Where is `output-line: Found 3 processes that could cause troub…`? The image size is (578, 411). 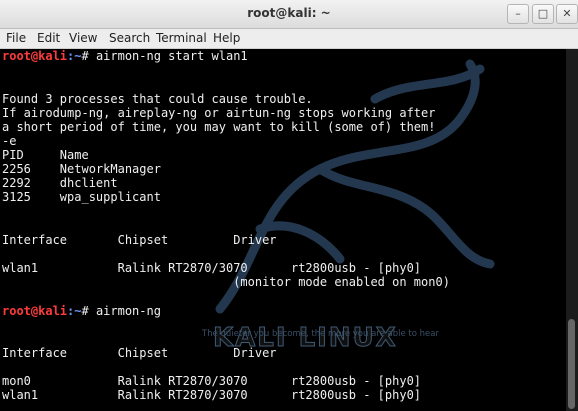 output-line: Found 3 processes that could cause troub… is located at coordinates (157, 99).